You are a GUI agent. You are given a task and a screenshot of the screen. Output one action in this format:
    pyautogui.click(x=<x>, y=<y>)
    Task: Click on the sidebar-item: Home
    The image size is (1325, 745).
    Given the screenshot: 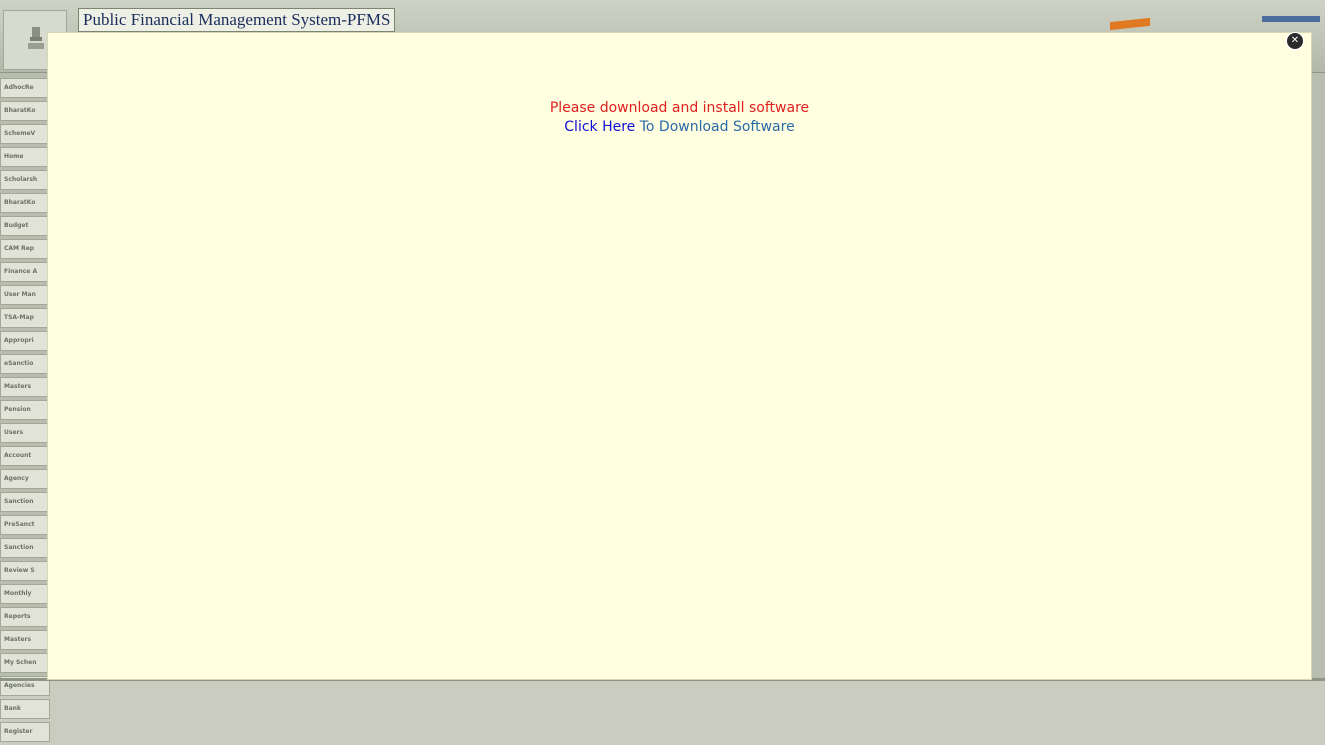 What is the action you would take?
    pyautogui.click(x=25, y=157)
    